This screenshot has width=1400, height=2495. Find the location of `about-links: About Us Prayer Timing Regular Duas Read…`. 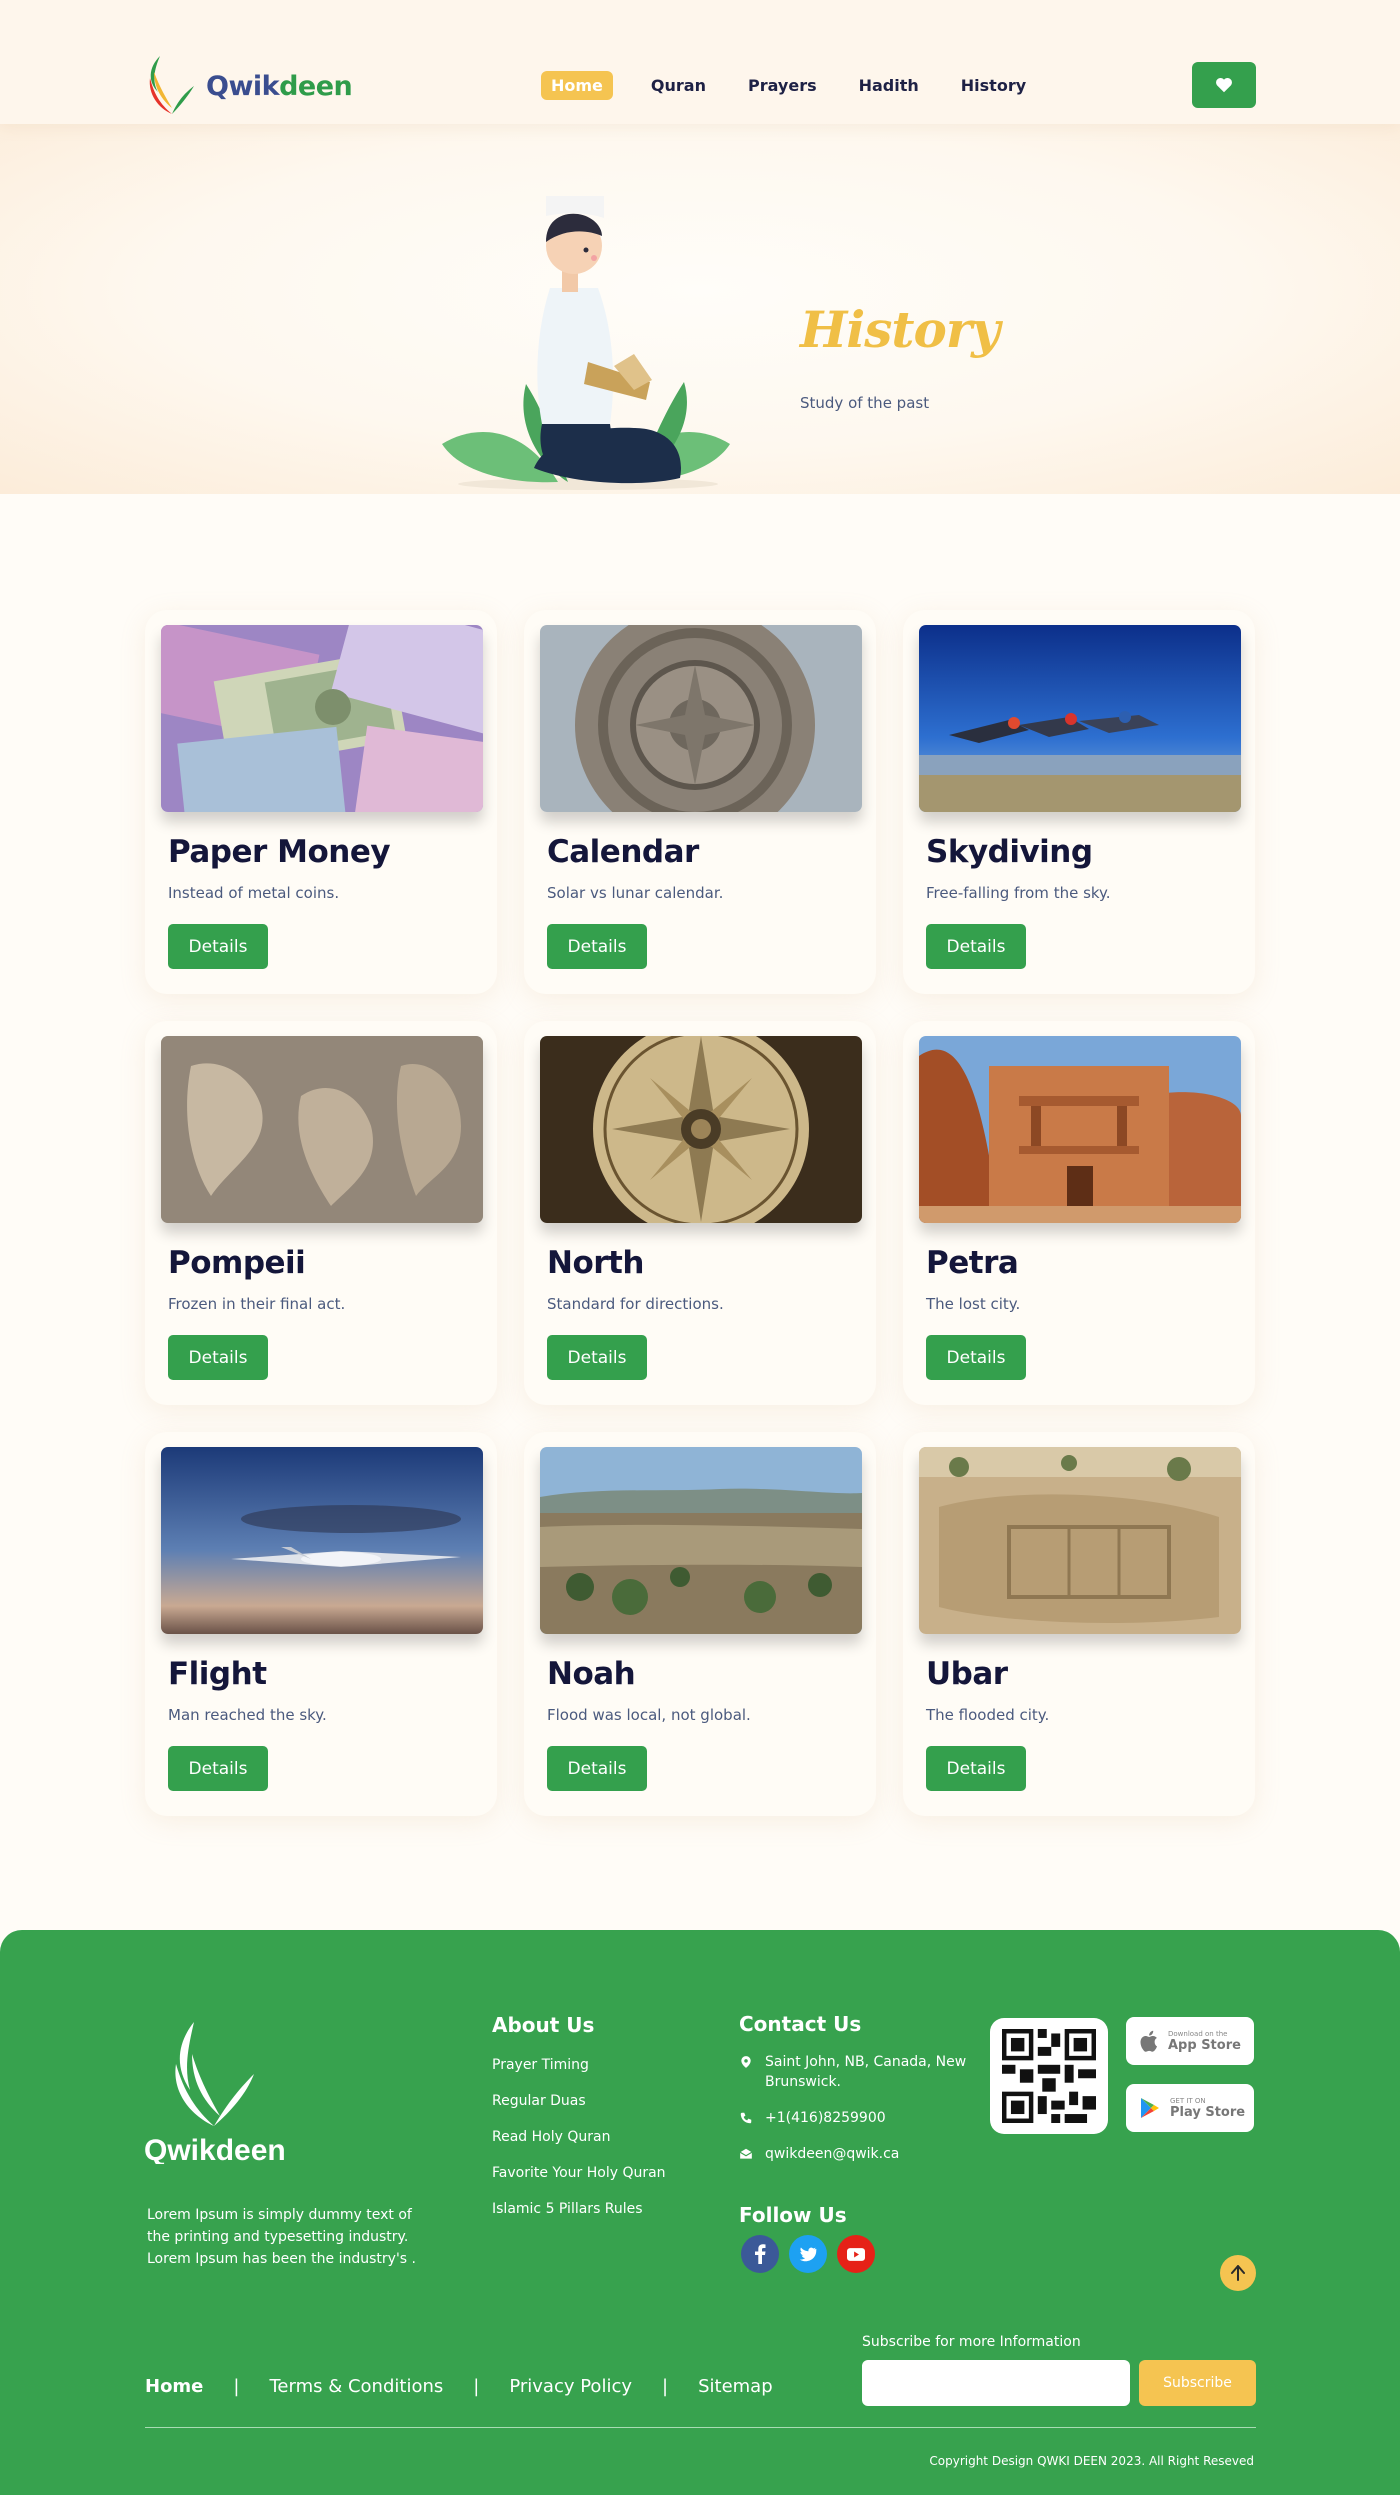

about-links: About Us Prayer Timing Regular Duas Read… is located at coordinates (579, 2115).